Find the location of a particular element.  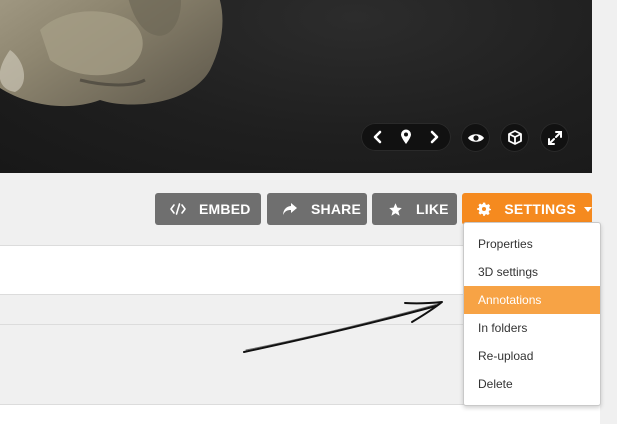

menu-item-re-upload: Re-upload is located at coordinates (532, 356).